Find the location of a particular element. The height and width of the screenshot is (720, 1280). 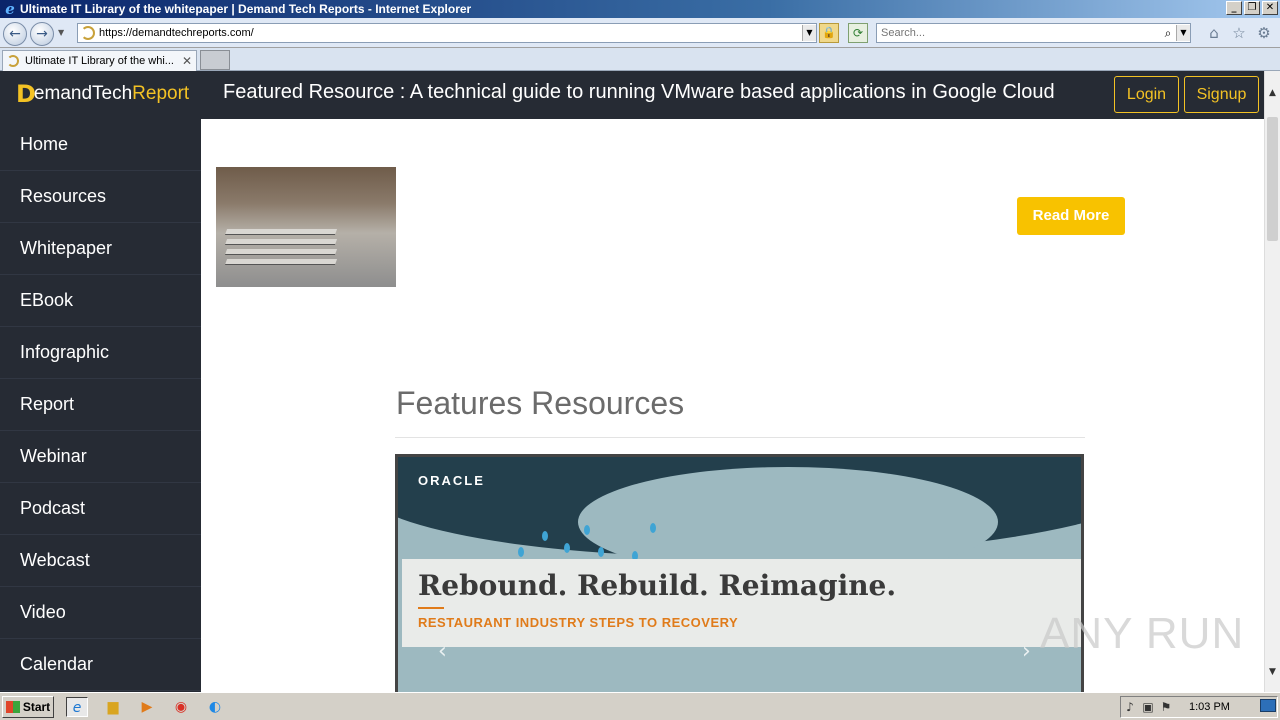

back-button: ← is located at coordinates (15, 34).